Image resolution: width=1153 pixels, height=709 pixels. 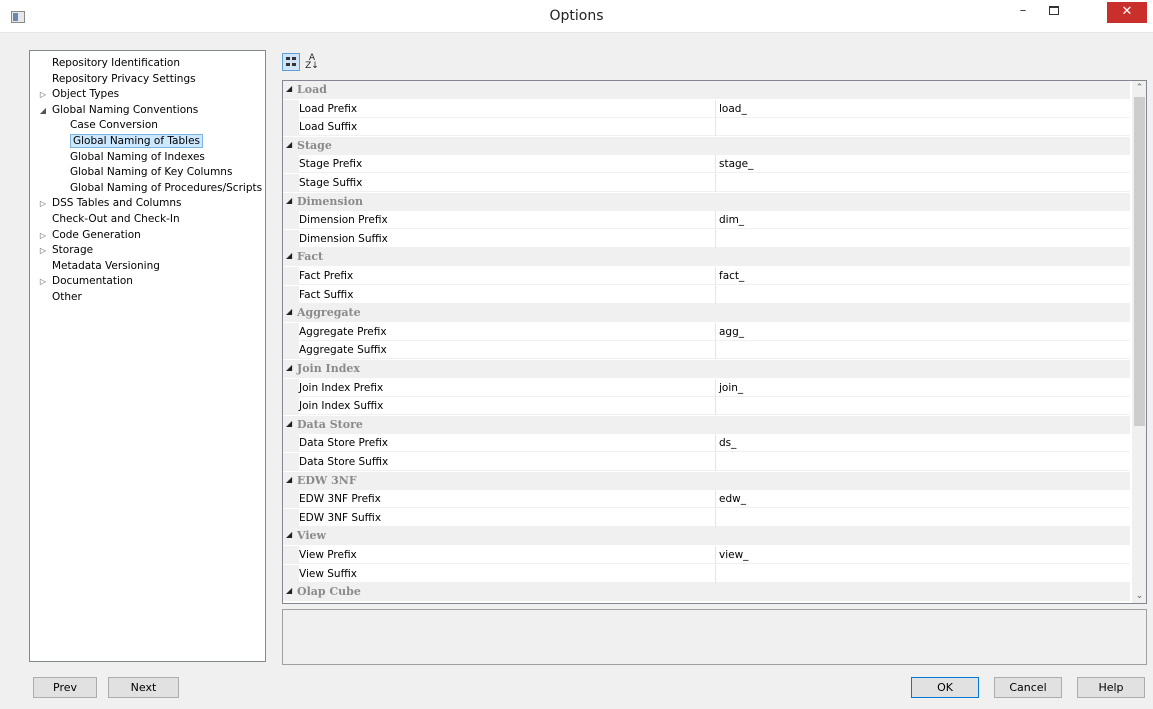 I want to click on property-value: fact_, so click(x=731, y=276).